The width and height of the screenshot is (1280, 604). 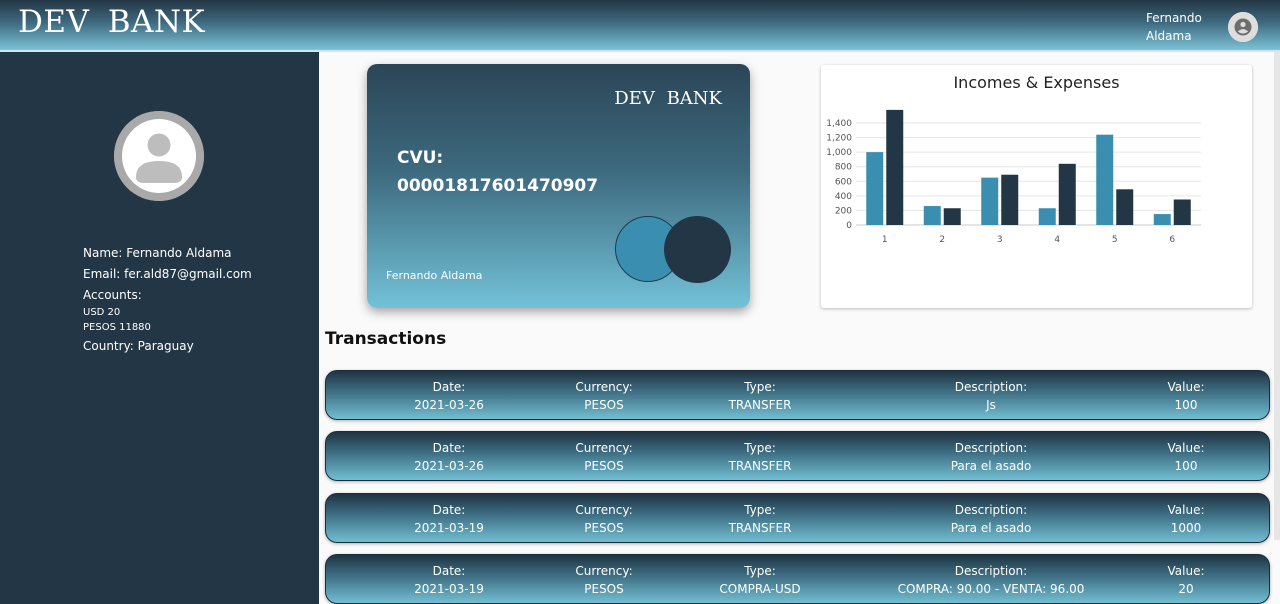 What do you see at coordinates (839, 124) in the screenshot?
I see `chart-y-tick-label: 1,400` at bounding box center [839, 124].